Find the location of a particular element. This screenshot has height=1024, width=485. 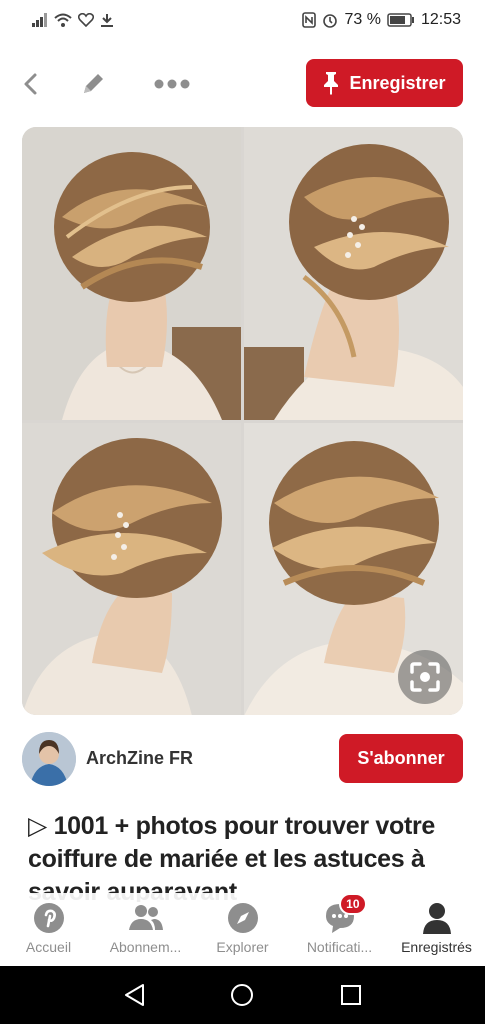

heart-icon is located at coordinates (86, 20).